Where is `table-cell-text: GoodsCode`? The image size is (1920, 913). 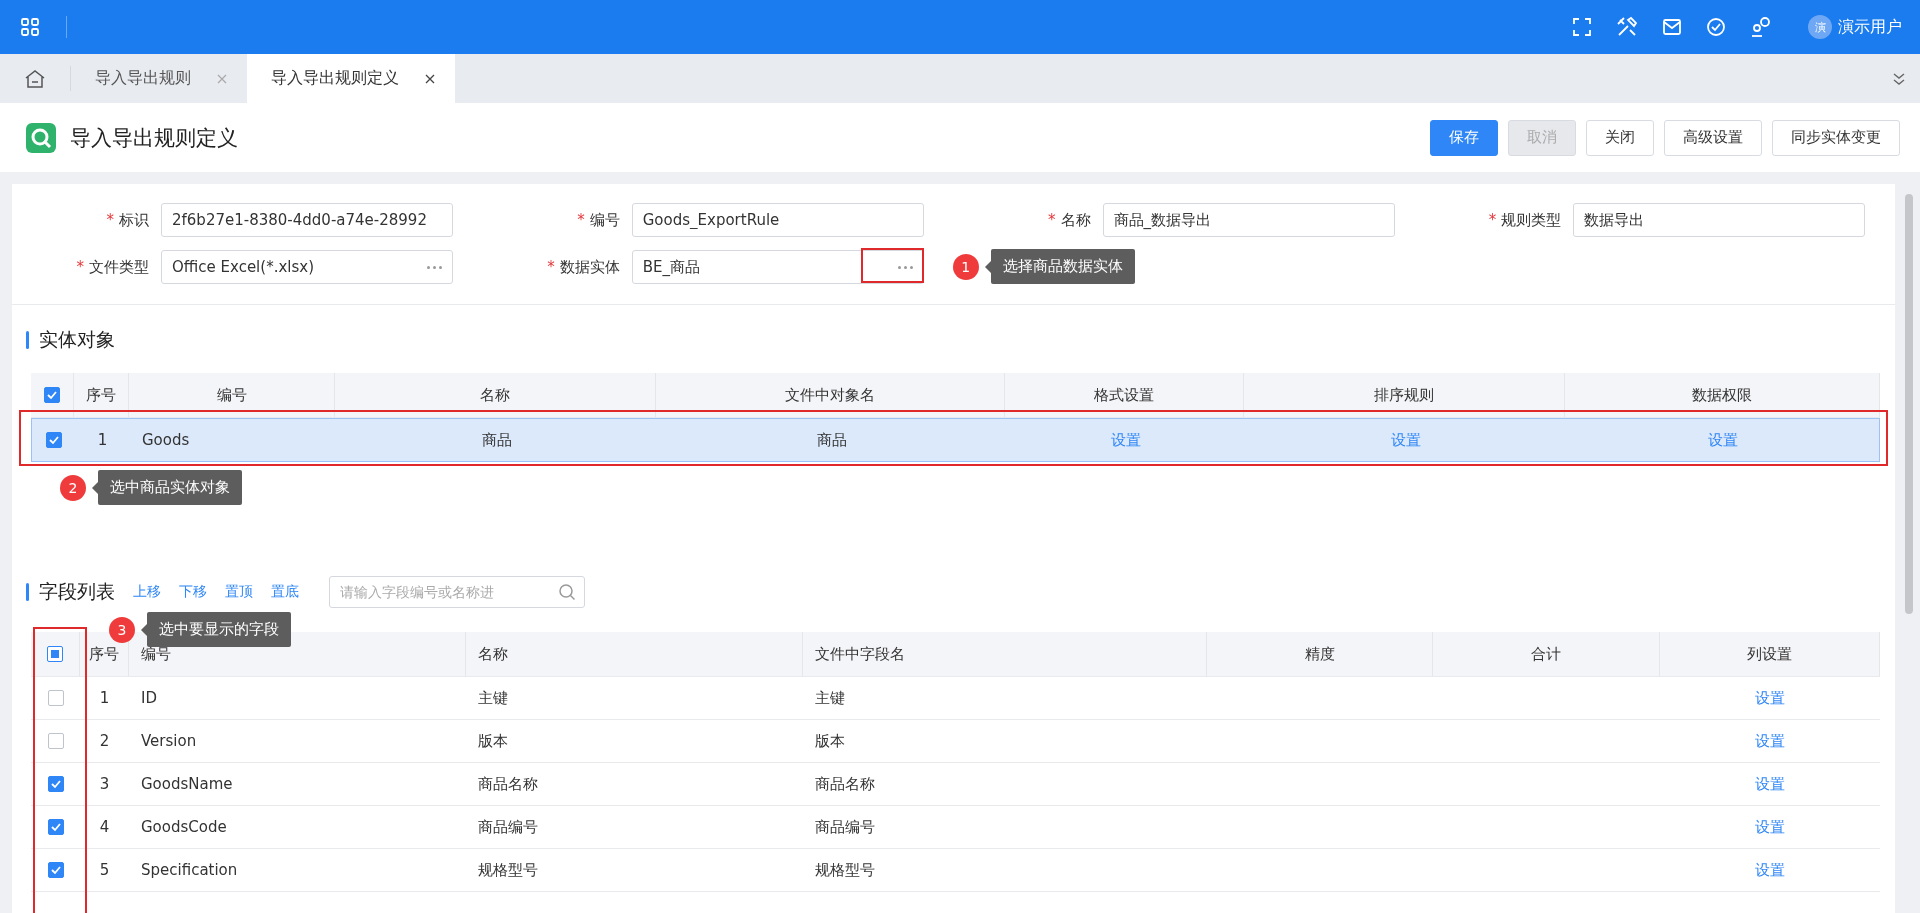
table-cell-text: GoodsCode is located at coordinates (184, 827).